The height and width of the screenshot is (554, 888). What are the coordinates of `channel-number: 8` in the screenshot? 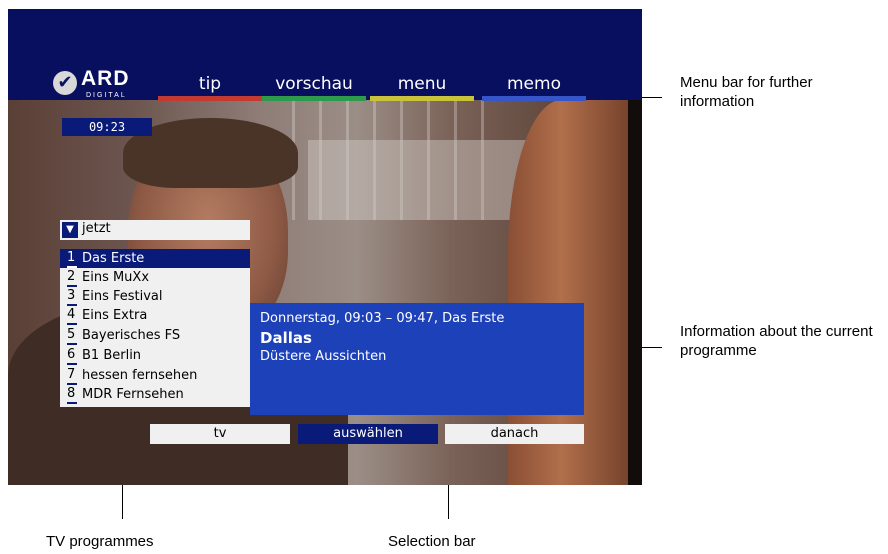 It's located at (72, 394).